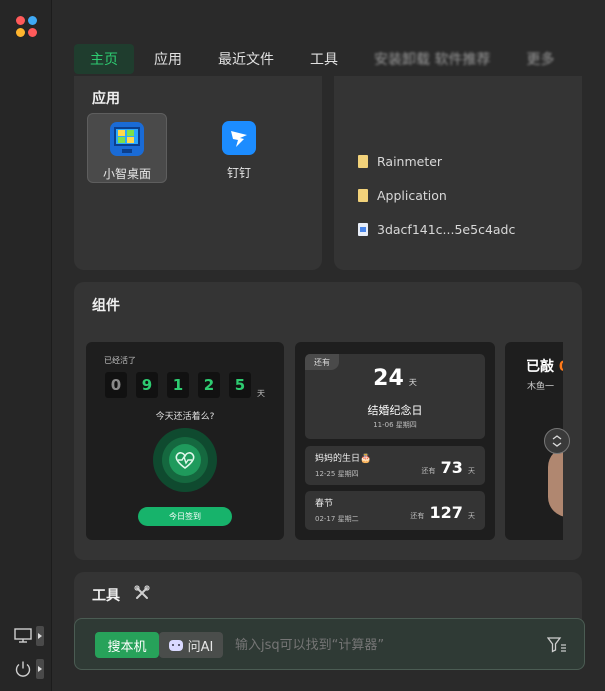 This screenshot has height=691, width=605. I want to click on apps-panel-title: 应用, so click(106, 99).